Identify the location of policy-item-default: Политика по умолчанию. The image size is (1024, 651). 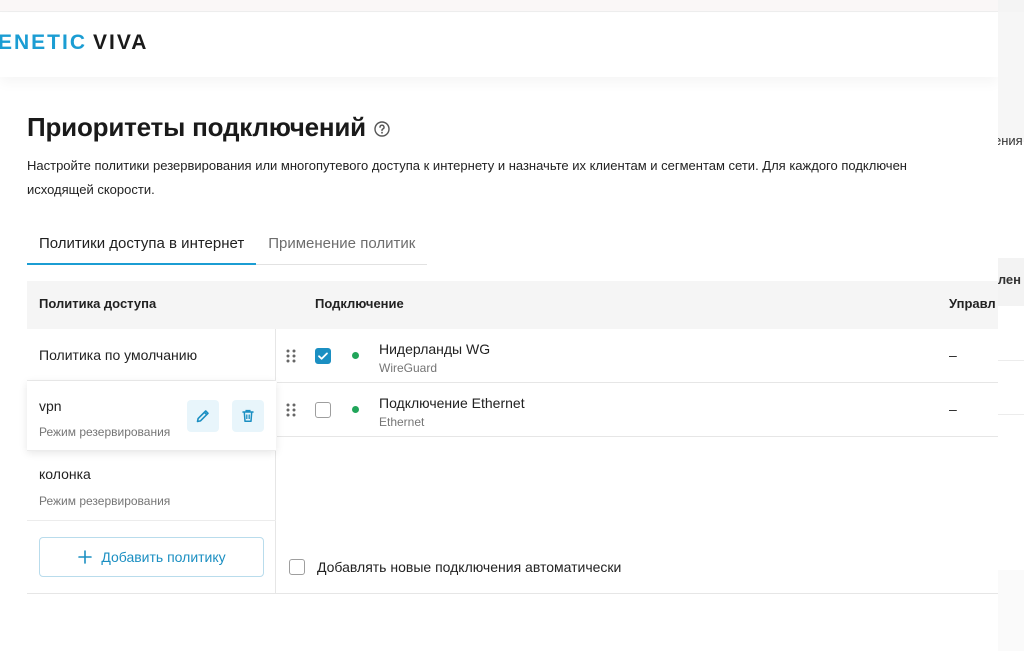
(151, 355).